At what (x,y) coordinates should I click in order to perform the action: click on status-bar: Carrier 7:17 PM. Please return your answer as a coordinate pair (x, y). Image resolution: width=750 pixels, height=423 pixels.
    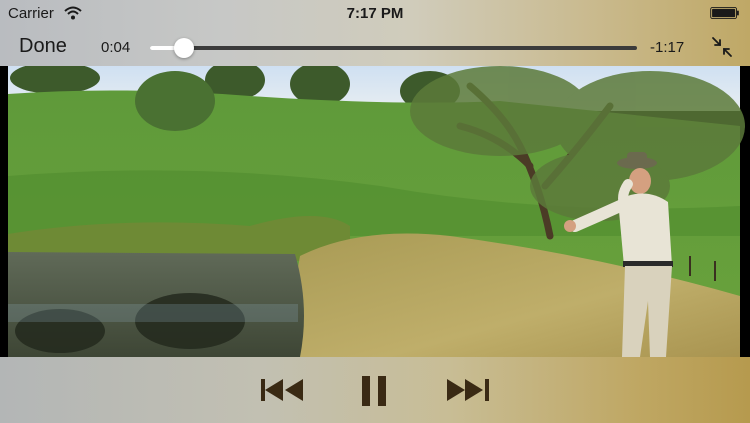
    Looking at the image, I should click on (375, 14).